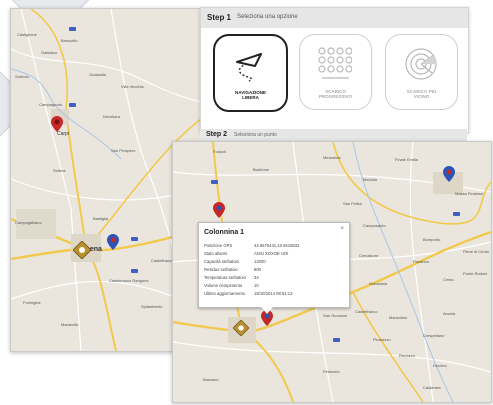 Image resolution: width=493 pixels, height=405 pixels. I want to click on close-icon: ×, so click(342, 229).